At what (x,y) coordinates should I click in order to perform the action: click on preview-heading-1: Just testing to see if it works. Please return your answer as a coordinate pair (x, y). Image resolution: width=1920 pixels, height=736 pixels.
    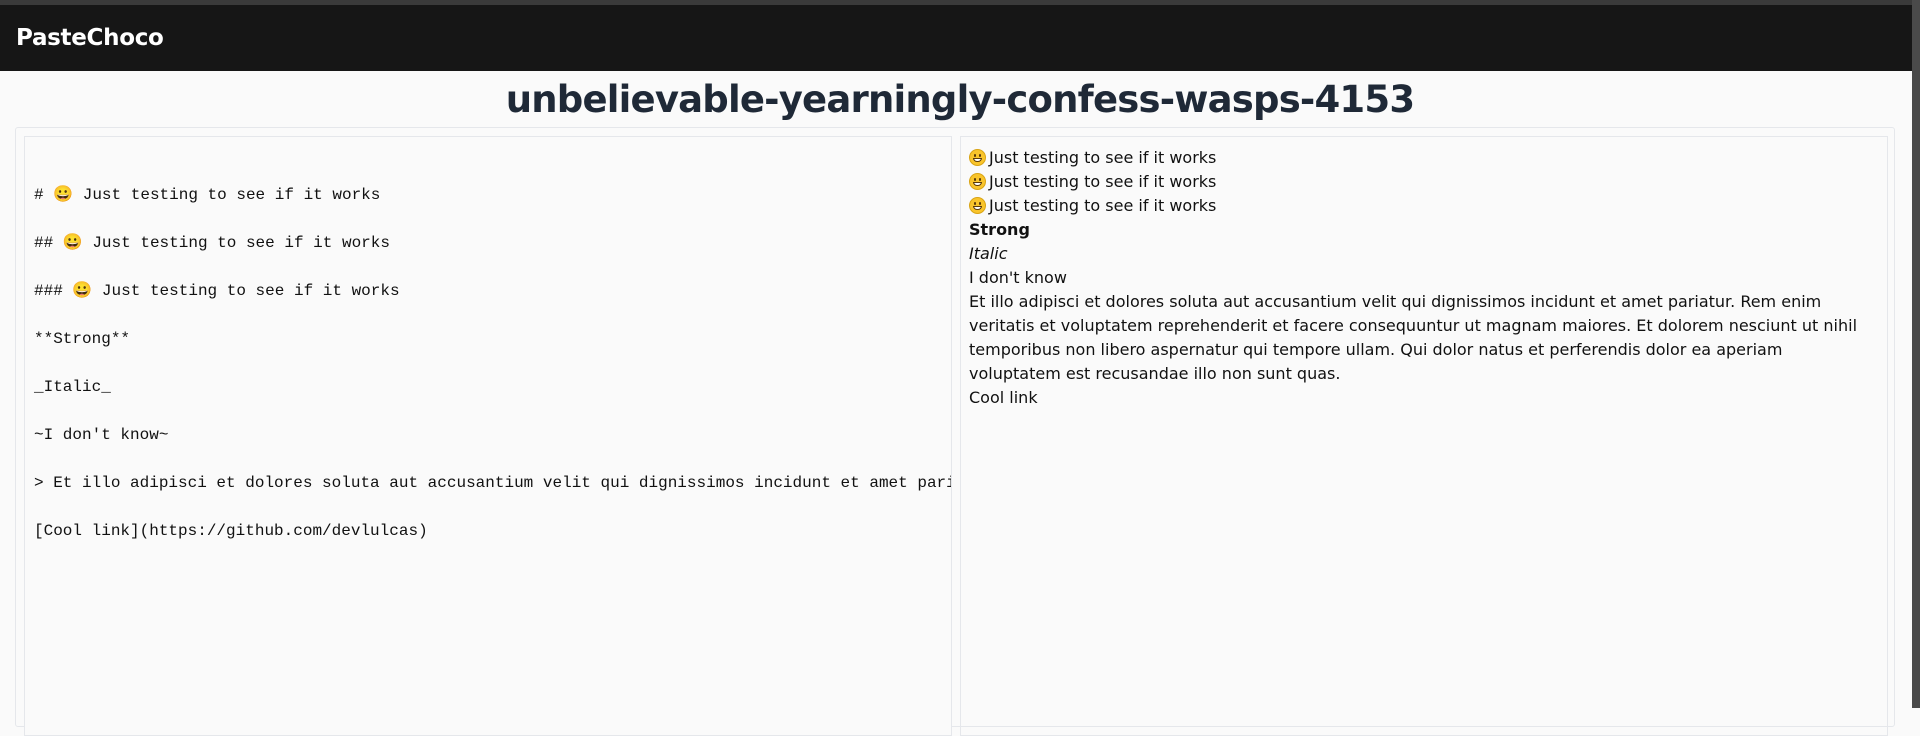
    Looking at the image, I should click on (1424, 158).